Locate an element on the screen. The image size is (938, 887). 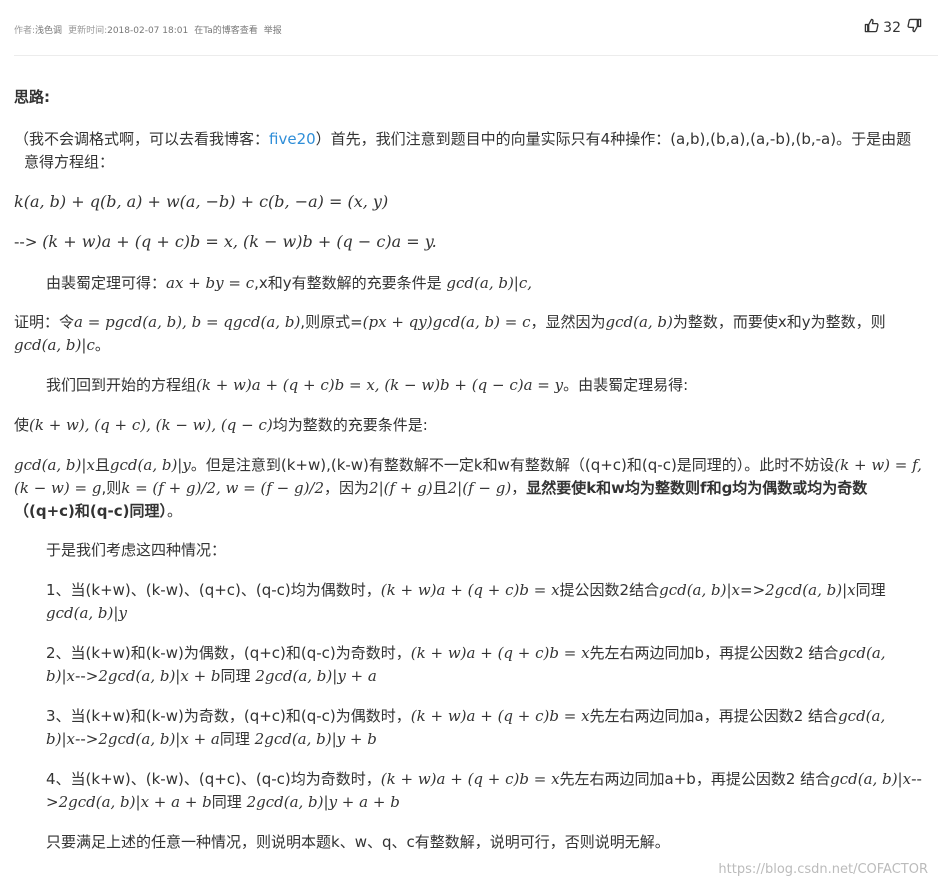
post-meta: 作者:浅色调 更新时间:2018-02-07 18:01 在Ta的博客查看 举报 is located at coordinates (151, 29).